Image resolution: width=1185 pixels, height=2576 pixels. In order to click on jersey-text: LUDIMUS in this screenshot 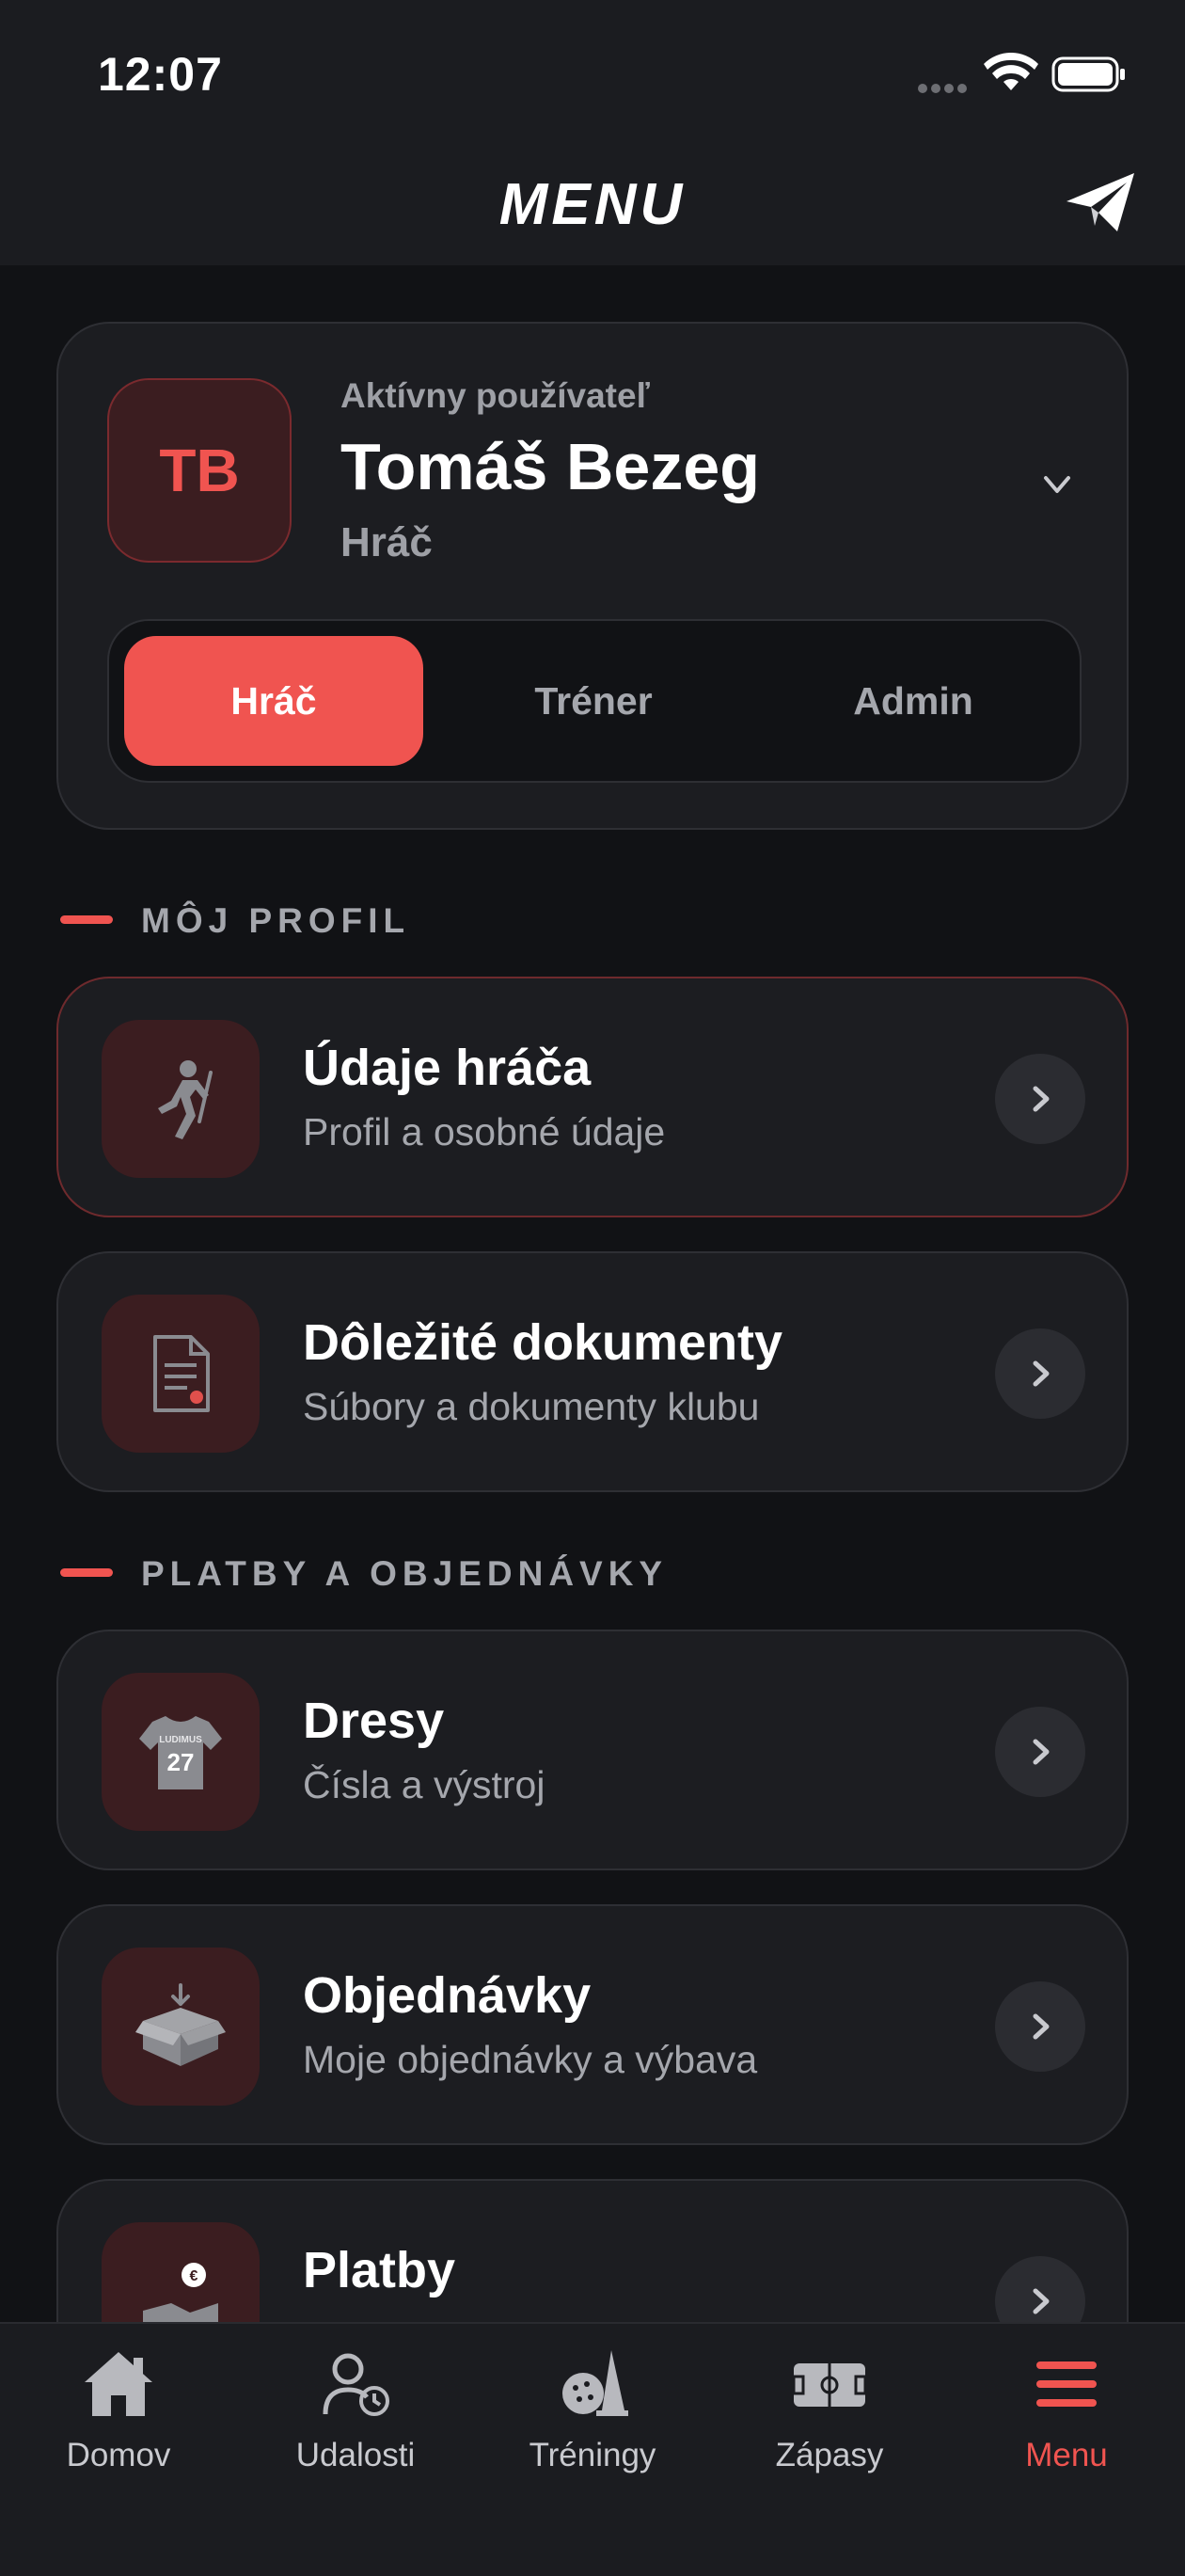, I will do `click(180, 1740)`.